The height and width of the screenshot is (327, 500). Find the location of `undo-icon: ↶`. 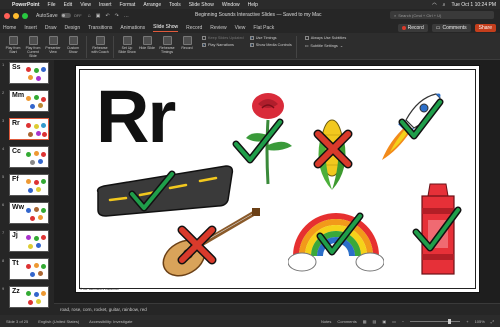

undo-icon: ↶ is located at coordinates (107, 16).